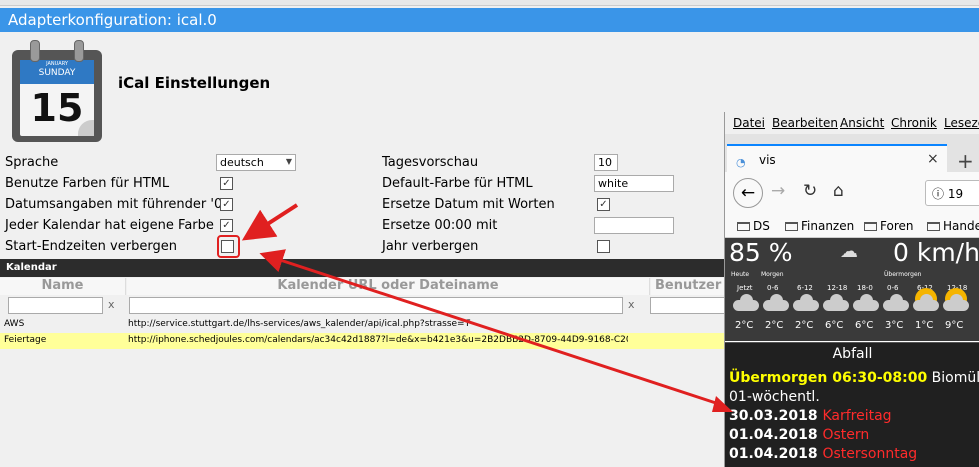 Image resolution: width=979 pixels, height=467 pixels. Describe the element at coordinates (288, 161) in the screenshot. I see `chevron-down-icon: ▼` at that location.